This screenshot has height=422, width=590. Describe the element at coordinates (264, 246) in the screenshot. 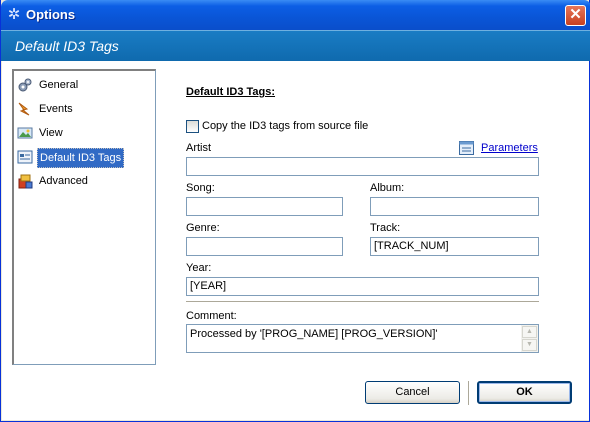

I see `genre-field` at that location.